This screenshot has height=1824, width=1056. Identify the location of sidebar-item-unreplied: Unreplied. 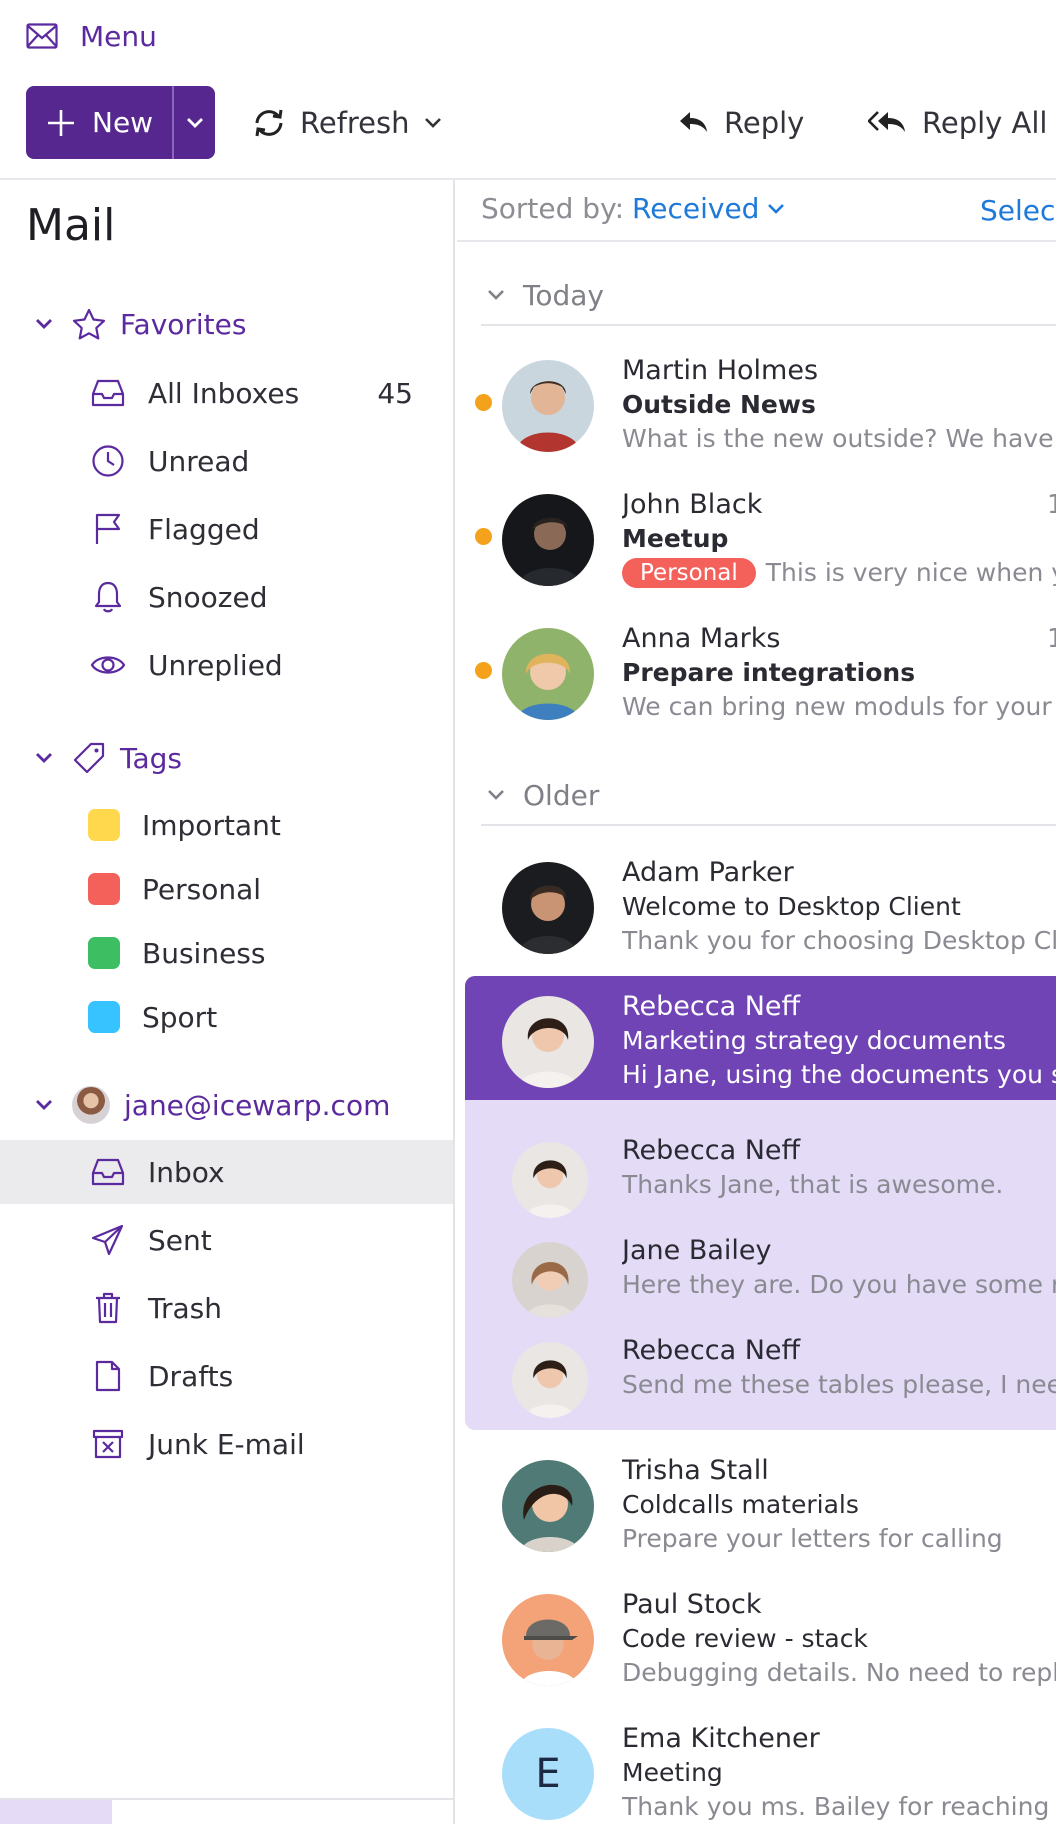
(226, 665).